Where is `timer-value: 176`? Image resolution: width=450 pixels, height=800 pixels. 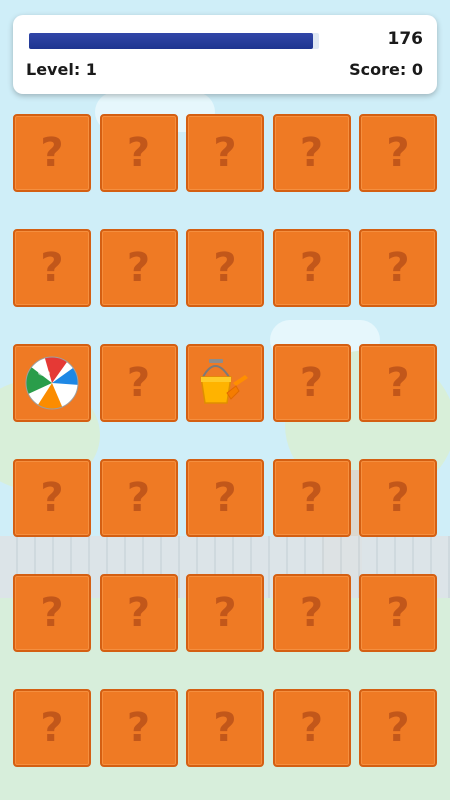
timer-value: 176 is located at coordinates (405, 39).